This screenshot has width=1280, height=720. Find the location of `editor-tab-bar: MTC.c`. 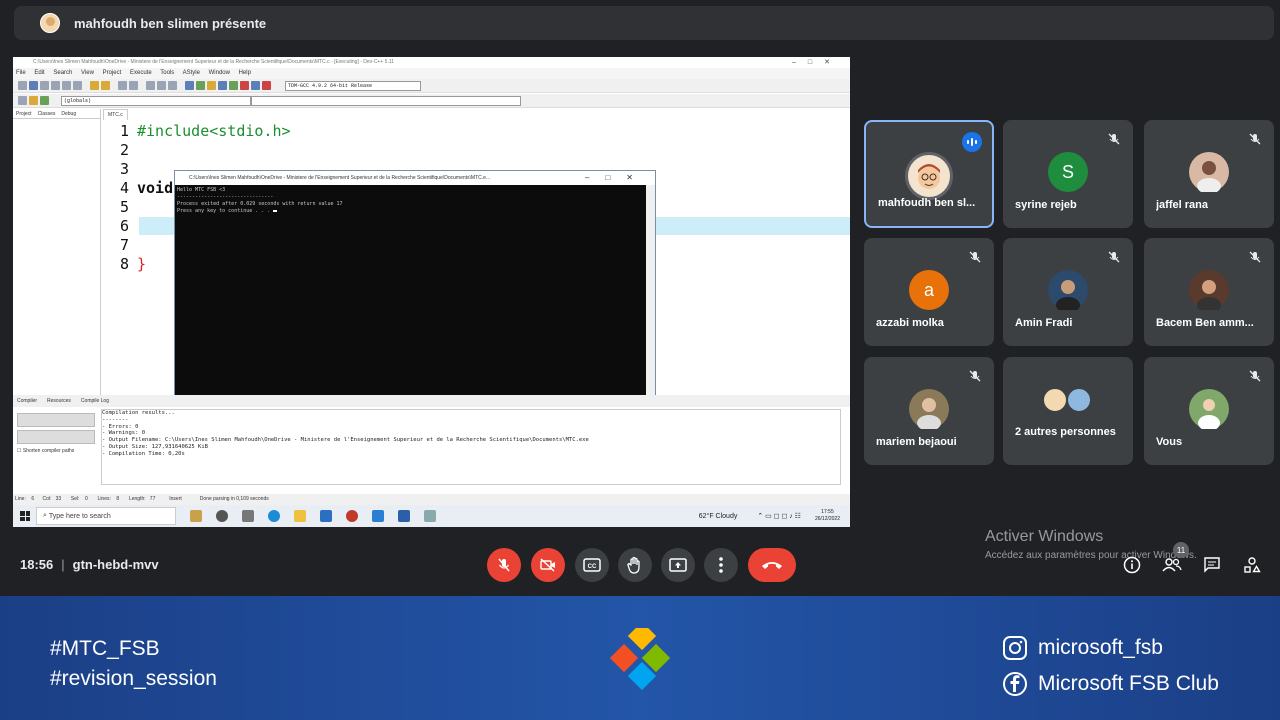

editor-tab-bar: MTC.c is located at coordinates (115, 114).